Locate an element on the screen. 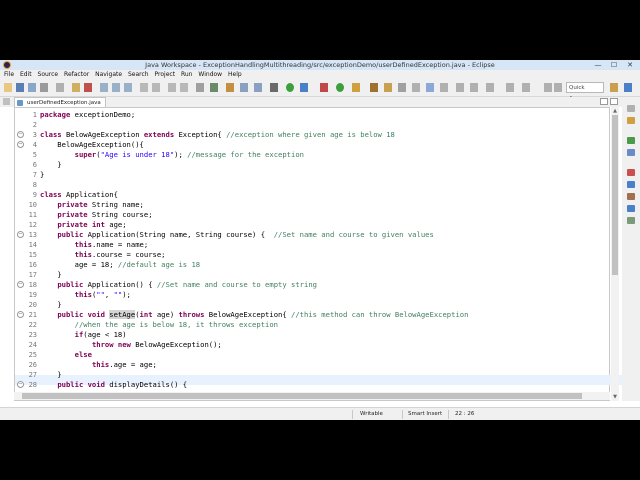  console-icon is located at coordinates (631, 208).